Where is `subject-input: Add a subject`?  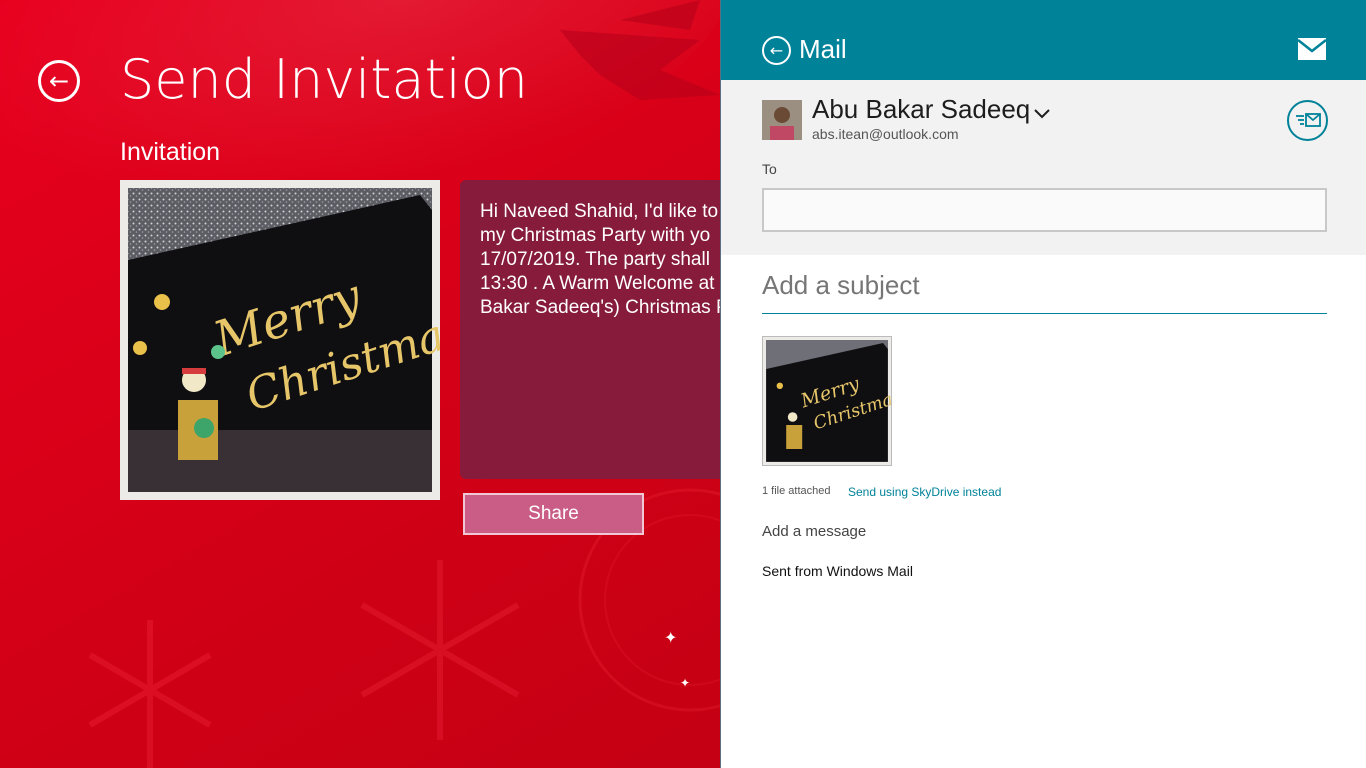 subject-input: Add a subject is located at coordinates (841, 285).